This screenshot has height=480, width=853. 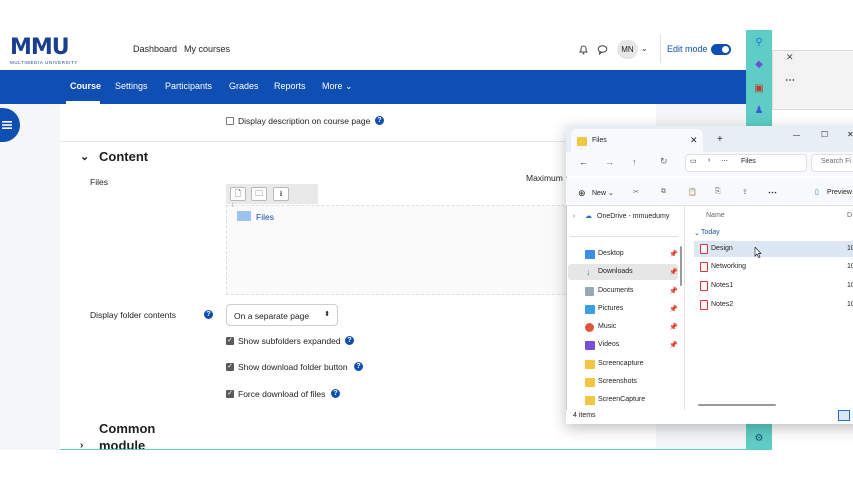 What do you see at coordinates (583, 49) in the screenshot?
I see `bell-icon` at bounding box center [583, 49].